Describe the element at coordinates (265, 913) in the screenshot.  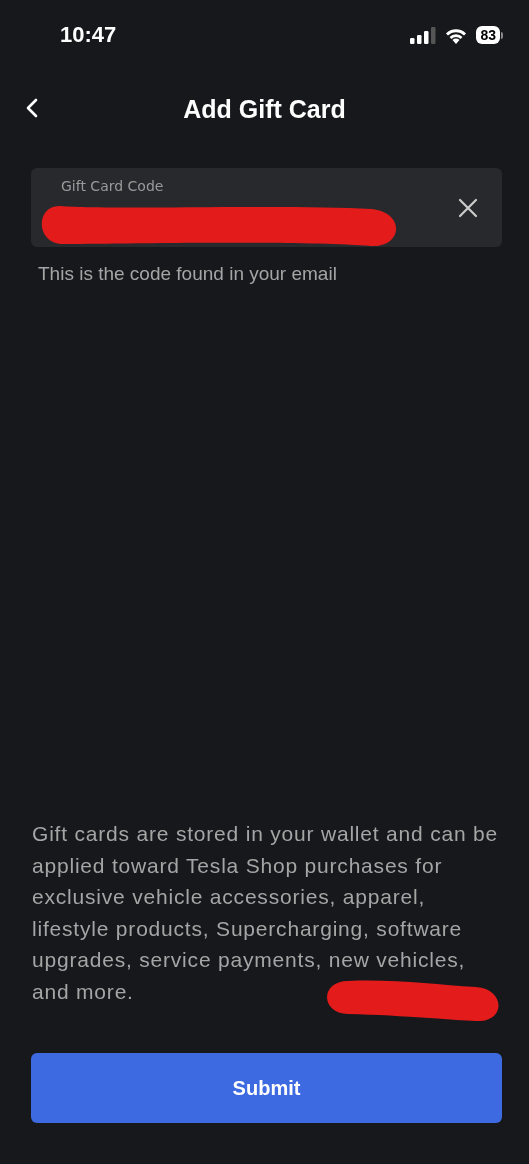
I see `info-text: Gift cards are stored in your wallet and can be applied toward Tesla Shop purchases for exclusive vehicle accessories, apparel, lifestyle products, Supercharging, software upgrades, service payments, new vehicles, and more.` at that location.